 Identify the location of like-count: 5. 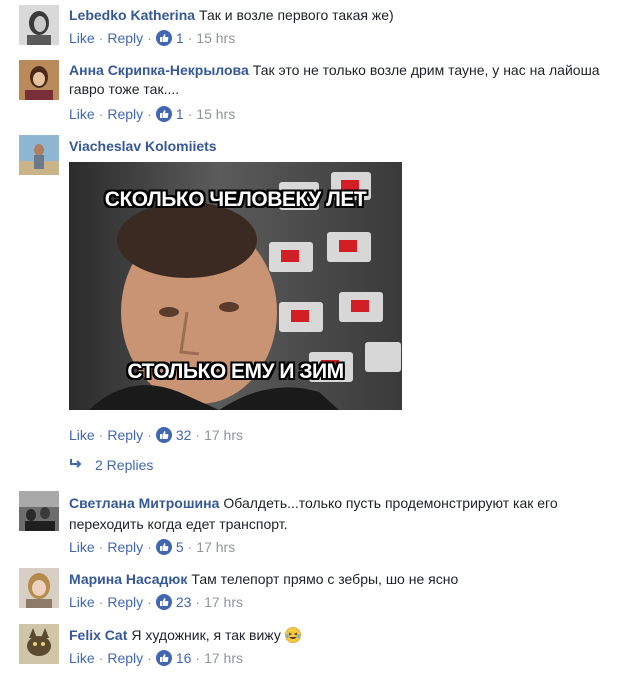
(180, 547).